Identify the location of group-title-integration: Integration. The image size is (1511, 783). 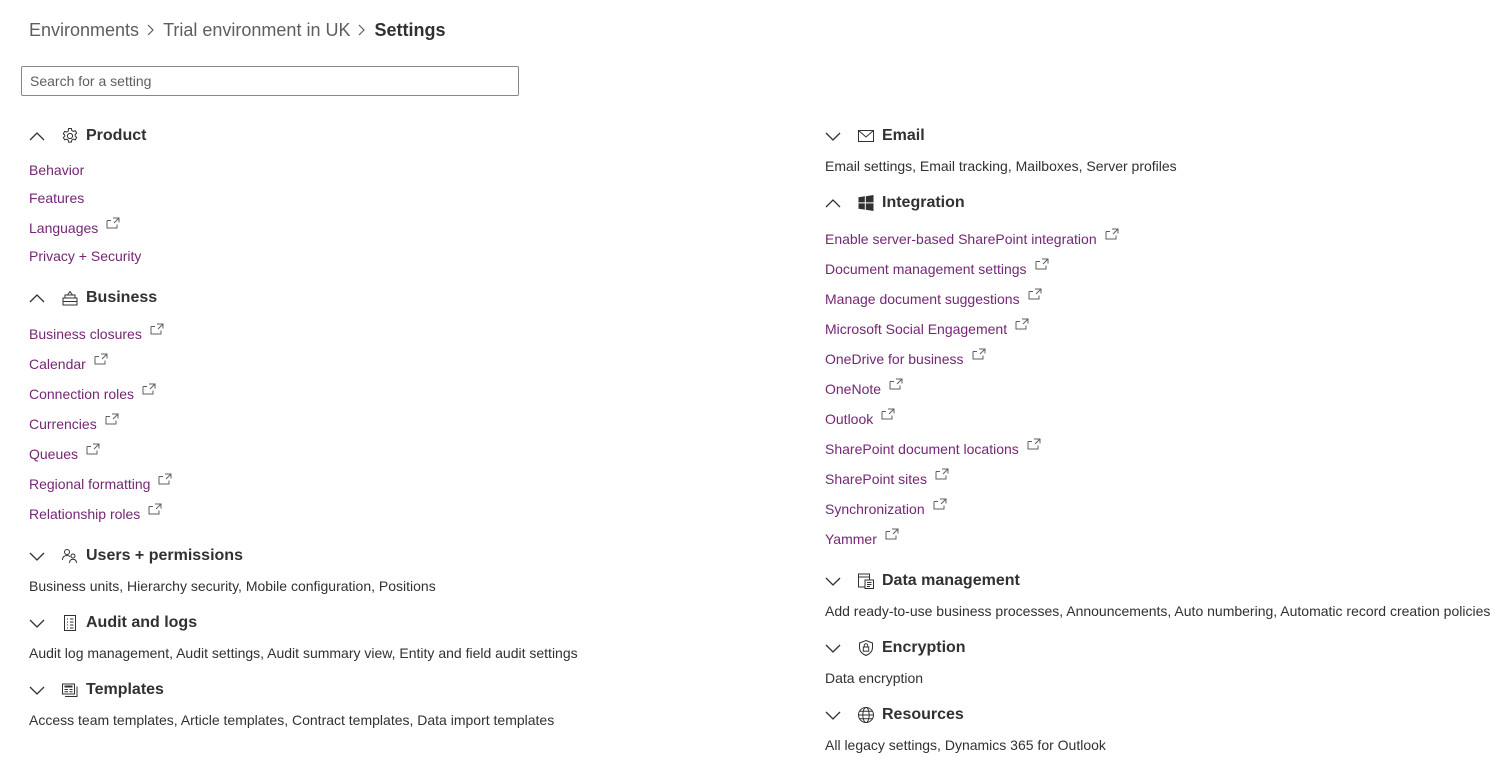
(923, 202).